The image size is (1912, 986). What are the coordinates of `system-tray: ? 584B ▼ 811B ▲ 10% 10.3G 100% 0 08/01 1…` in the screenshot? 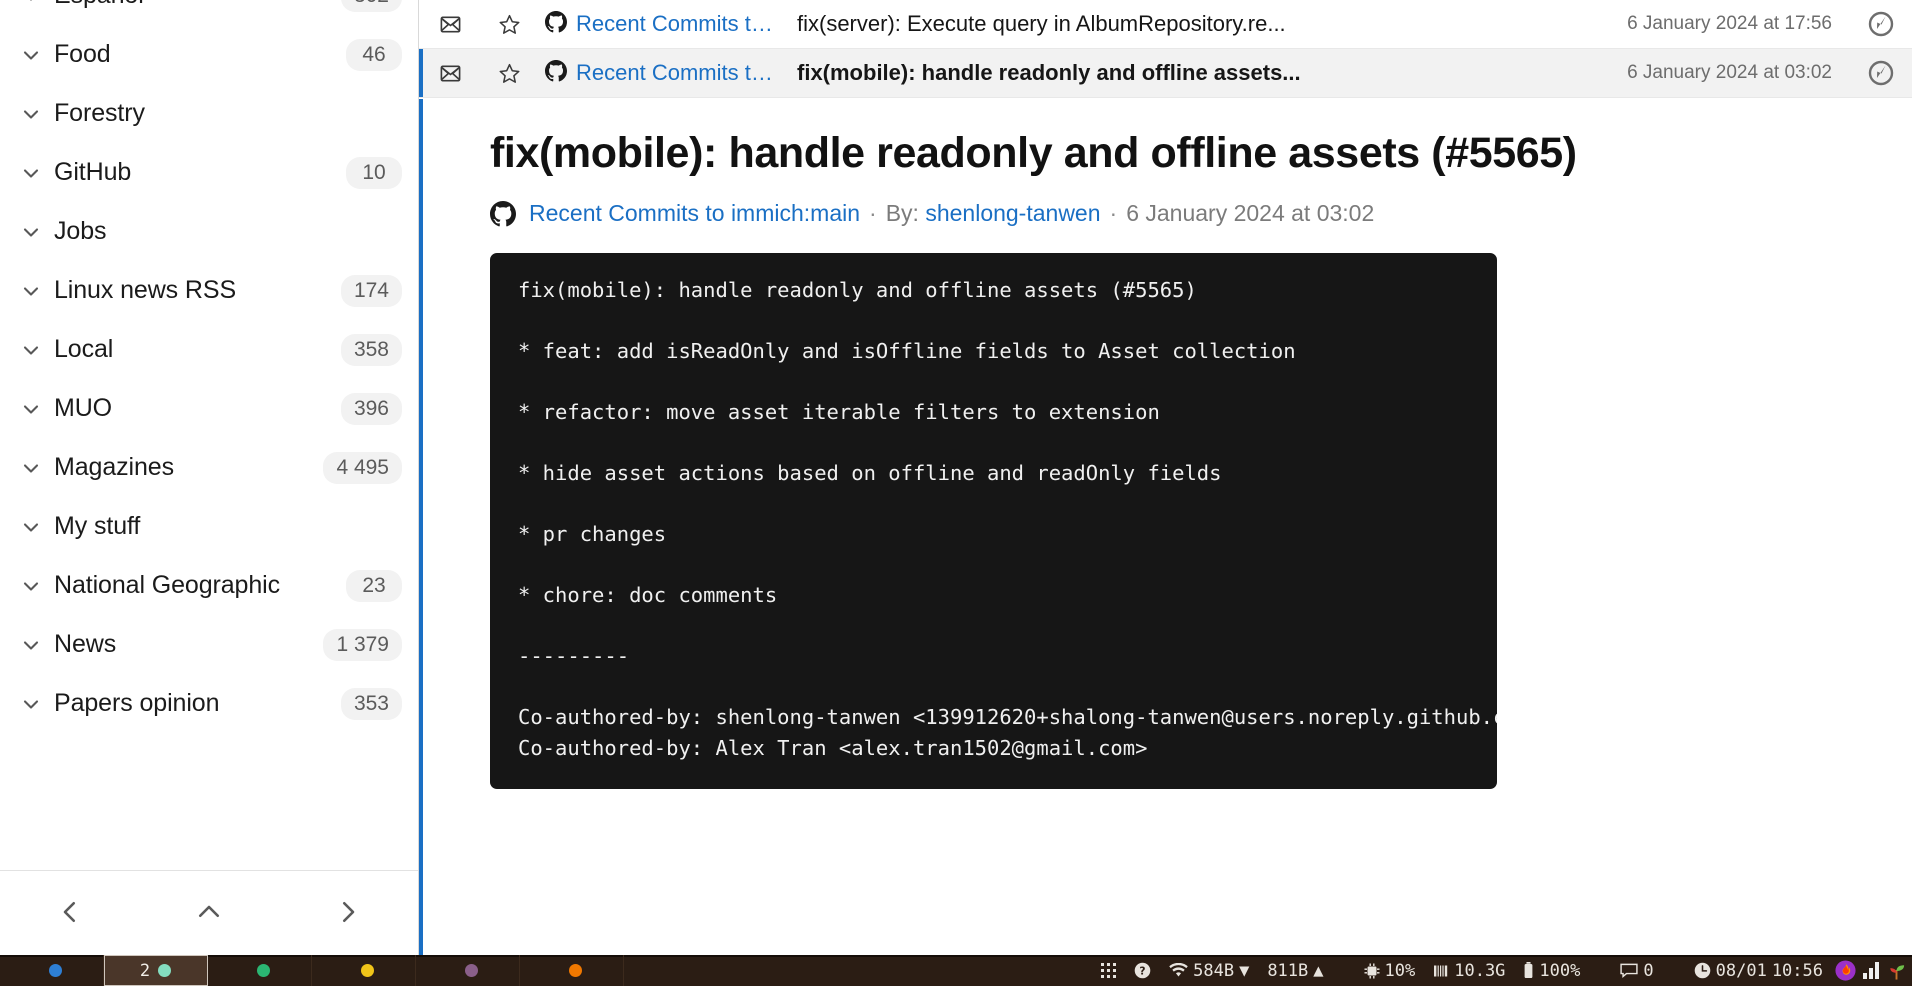 It's located at (1502, 970).